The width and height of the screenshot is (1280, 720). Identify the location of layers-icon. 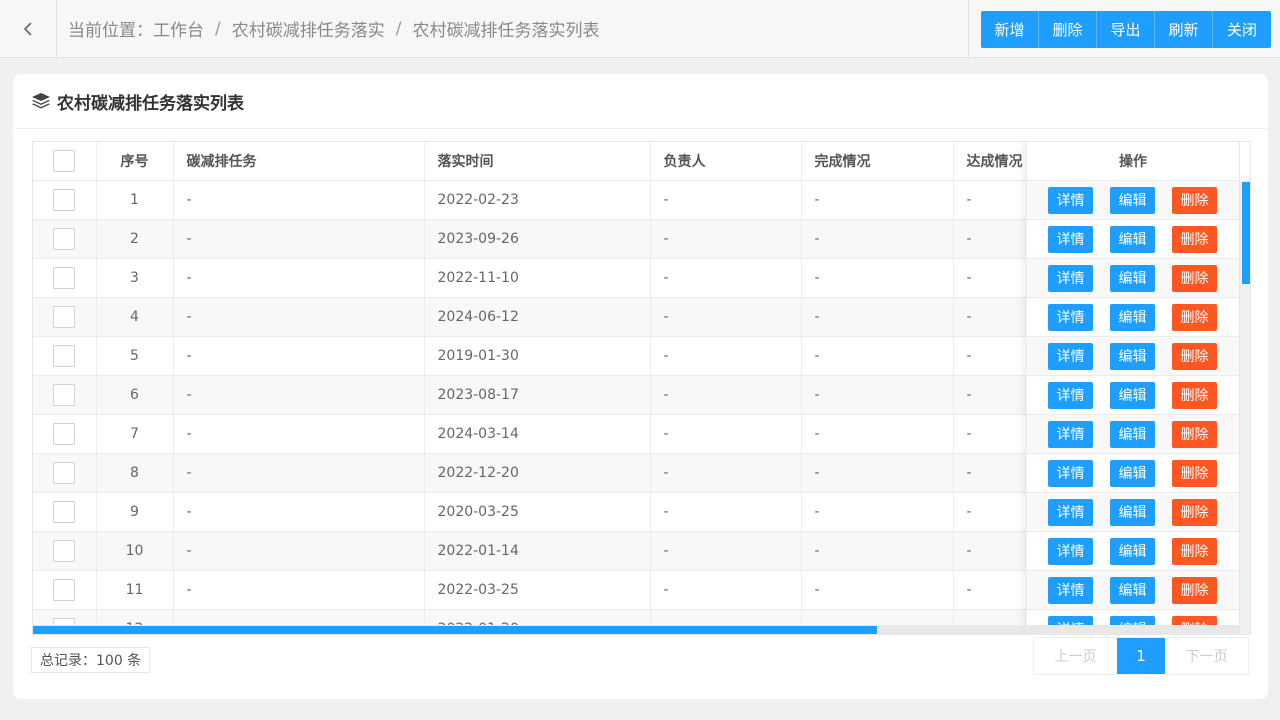
(41, 101).